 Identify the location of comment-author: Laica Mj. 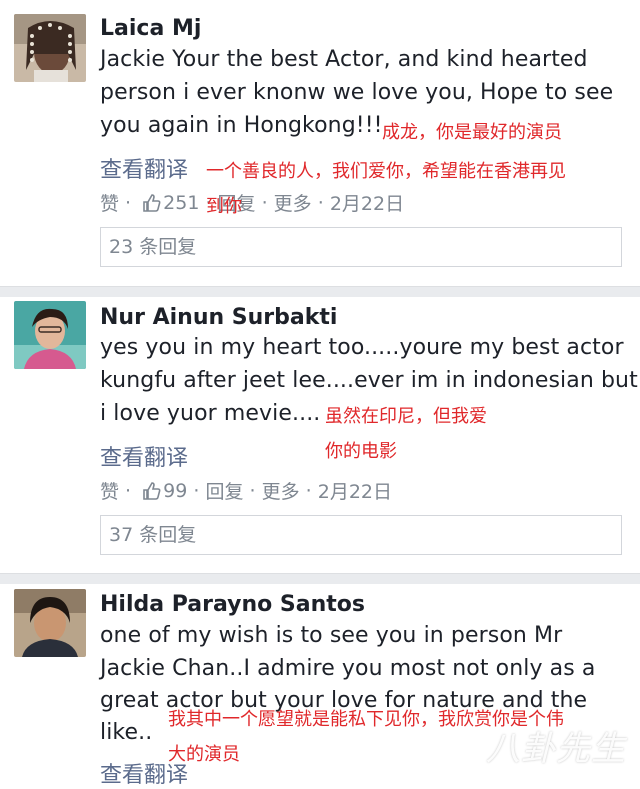
(150, 28).